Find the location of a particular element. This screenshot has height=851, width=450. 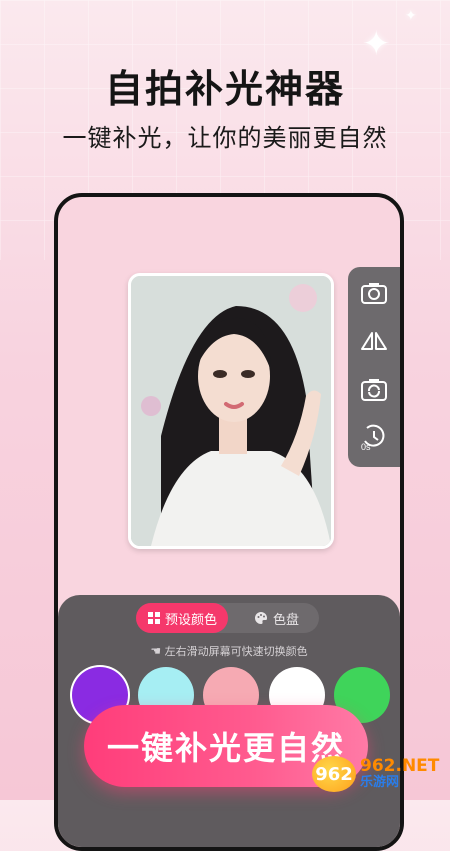

watermark-site: 962.NET is located at coordinates (400, 766).